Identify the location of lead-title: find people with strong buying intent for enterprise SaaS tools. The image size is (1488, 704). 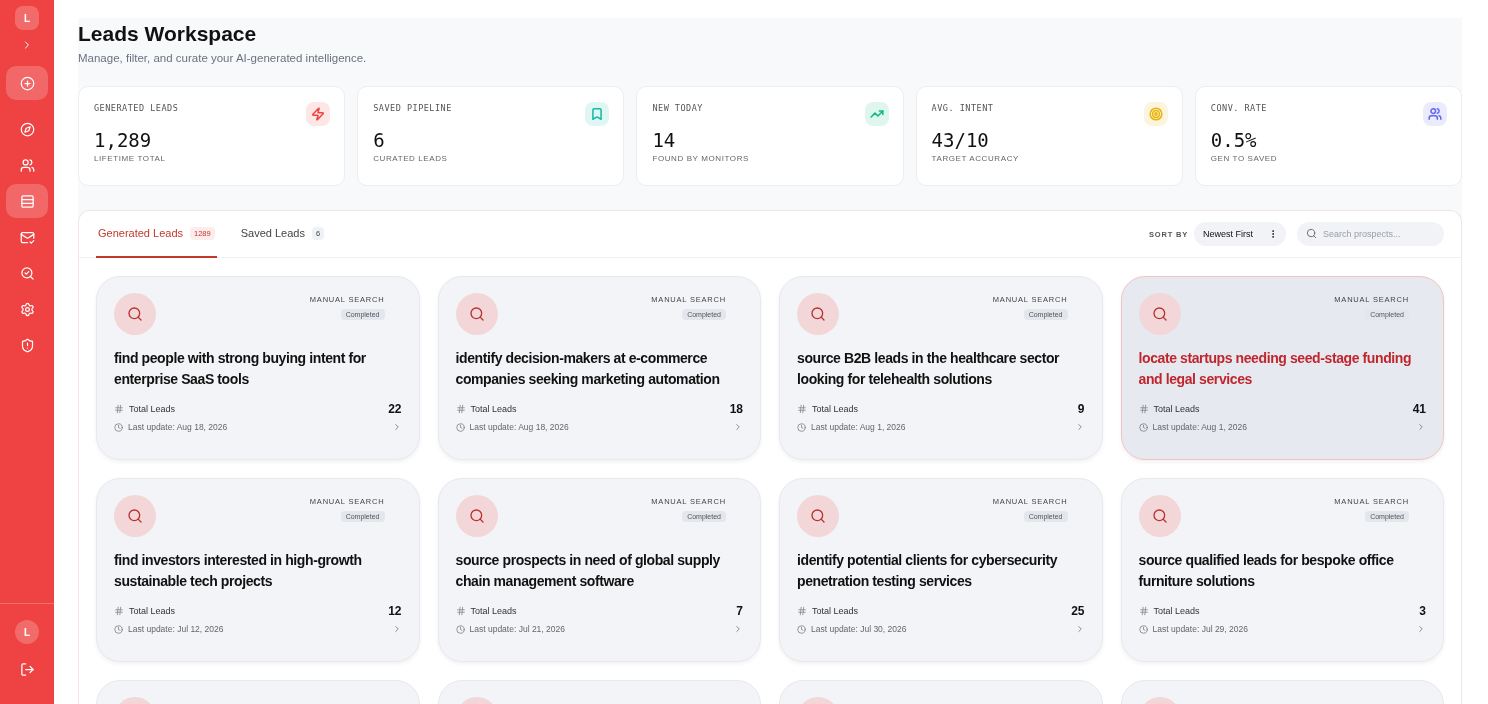
(240, 369).